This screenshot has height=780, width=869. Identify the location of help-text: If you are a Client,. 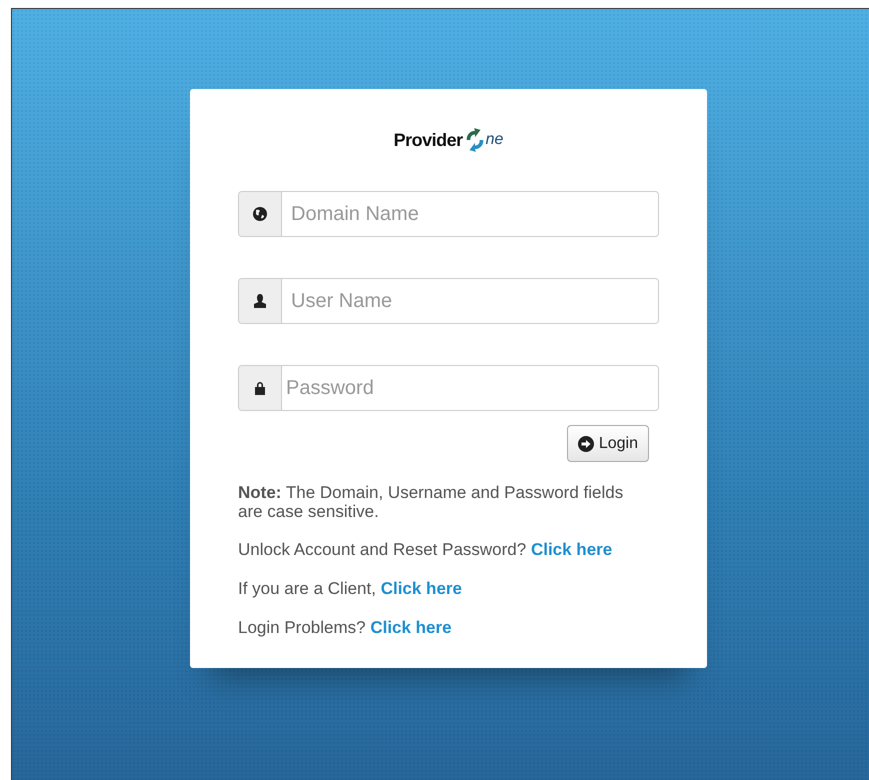
(307, 588).